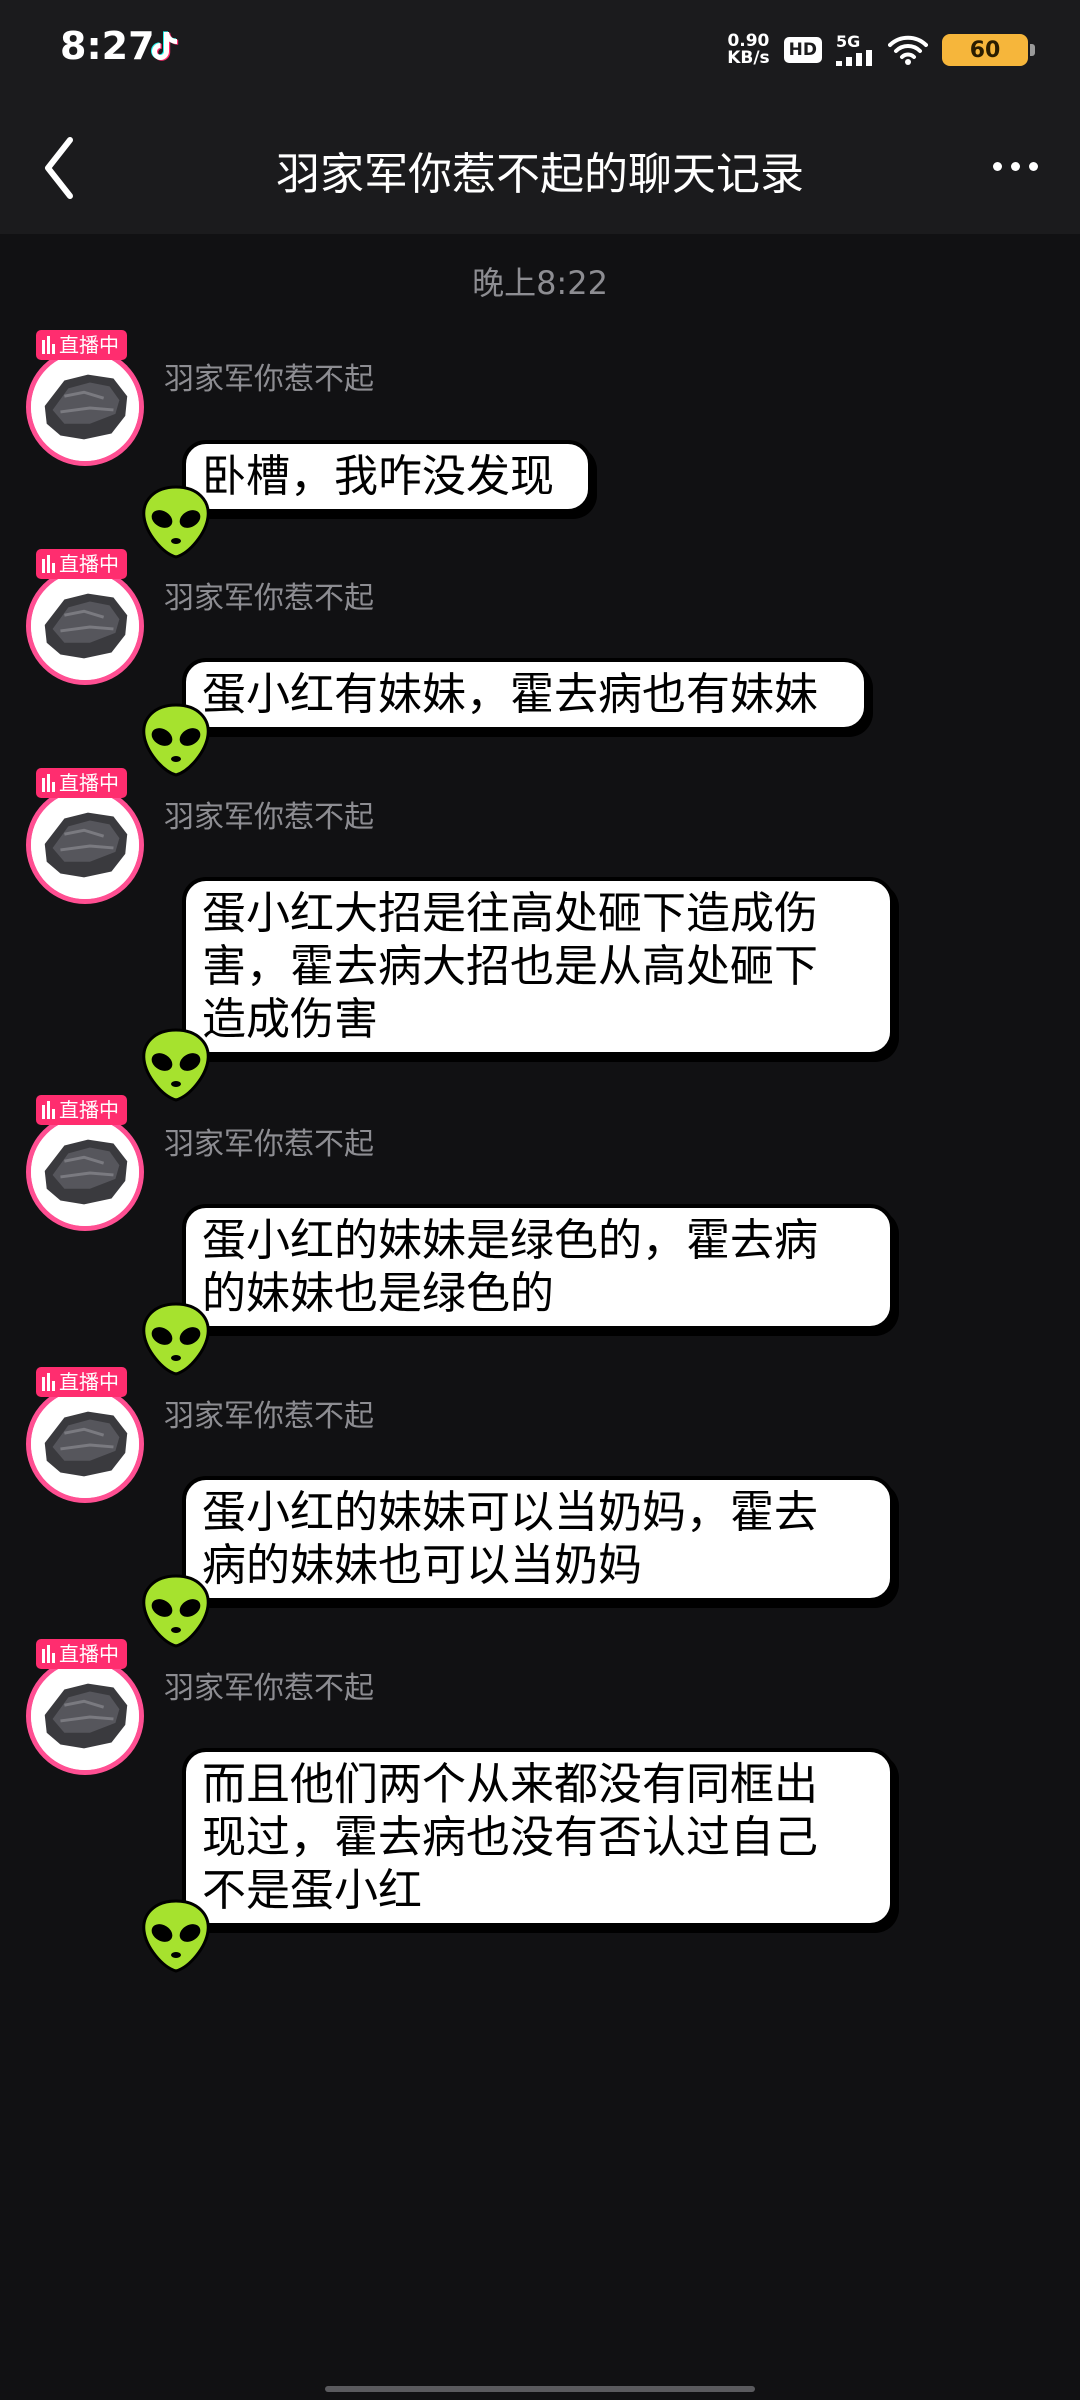 The height and width of the screenshot is (2400, 1080). What do you see at coordinates (854, 58) in the screenshot?
I see `signal-bars-icon` at bounding box center [854, 58].